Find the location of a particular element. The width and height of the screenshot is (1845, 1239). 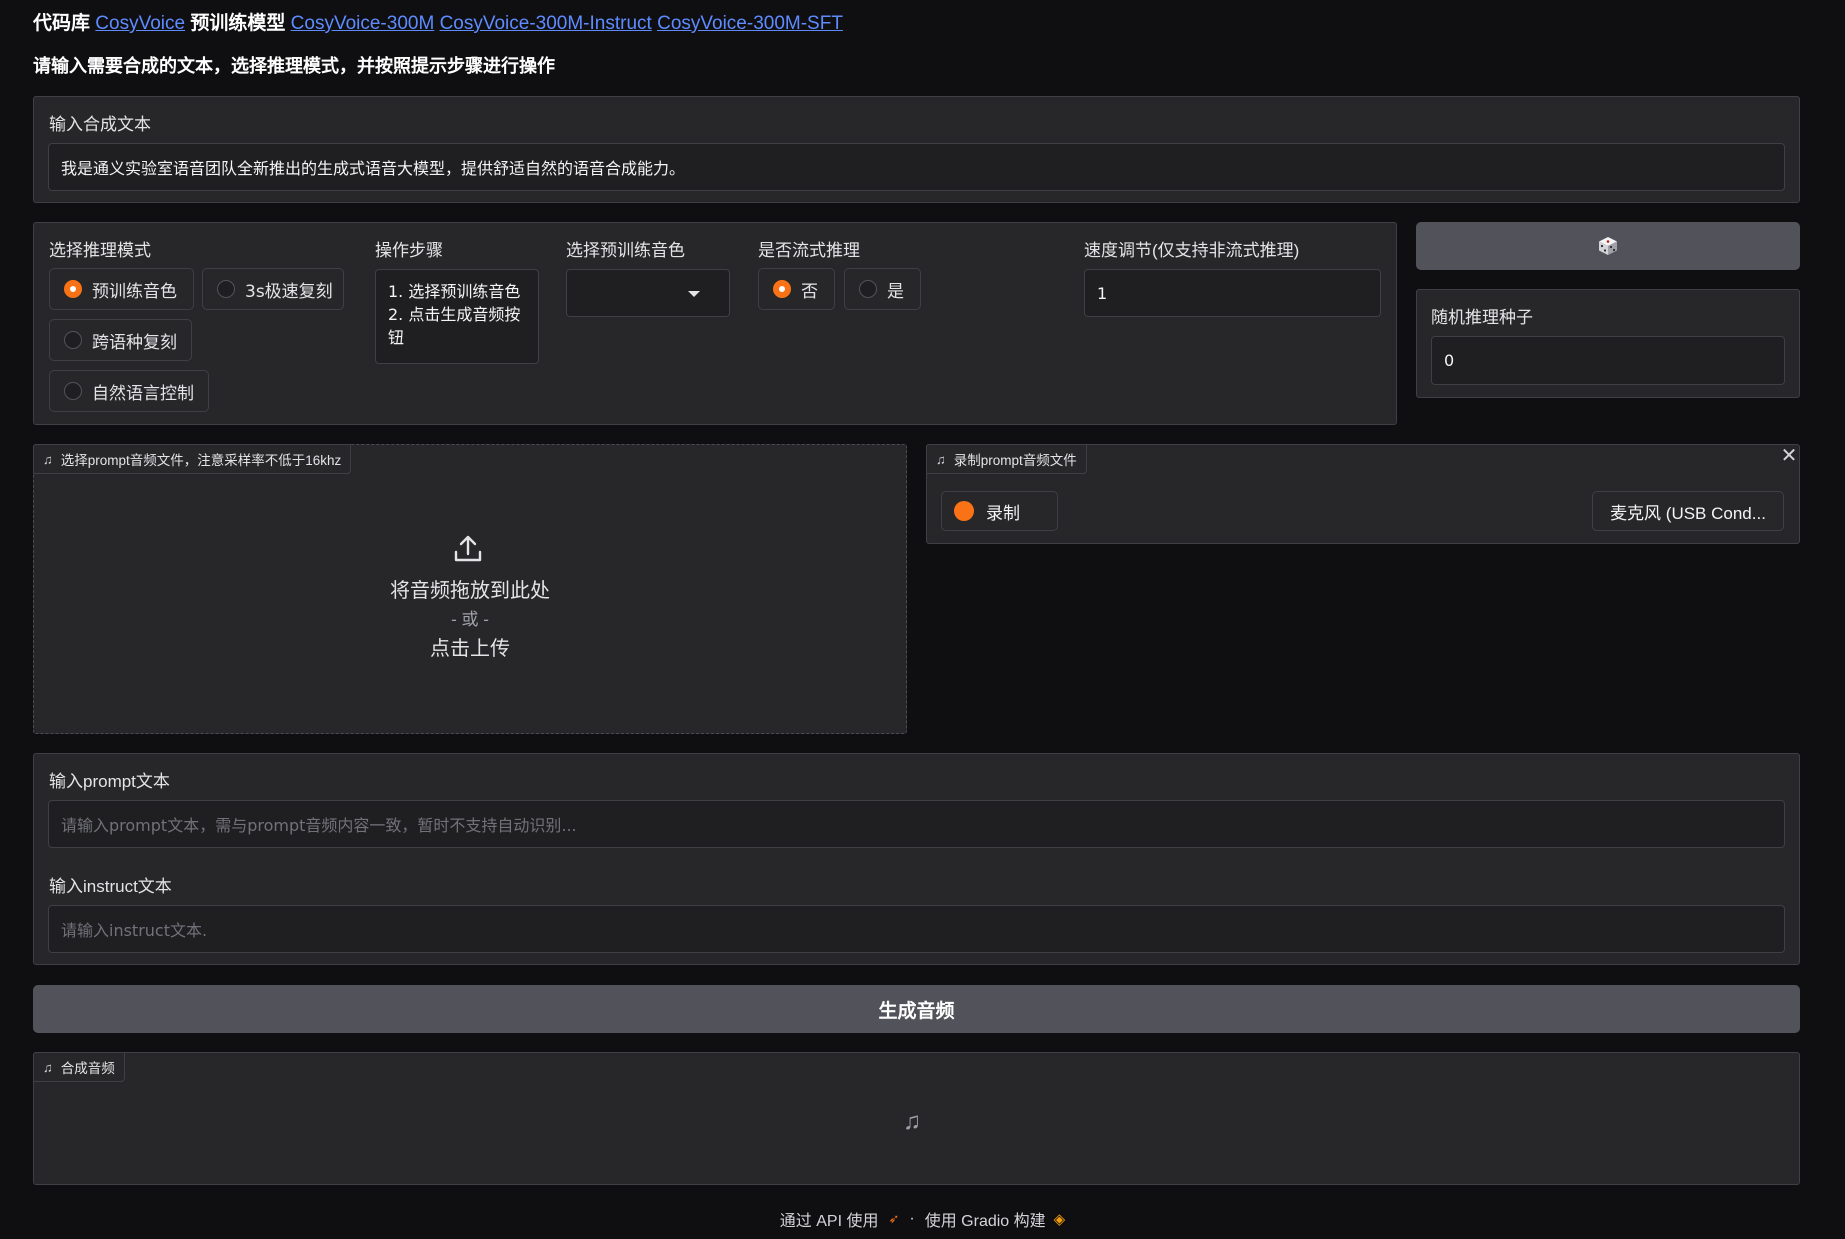

mode-option-label: 跨语种复刻 is located at coordinates (134, 342).